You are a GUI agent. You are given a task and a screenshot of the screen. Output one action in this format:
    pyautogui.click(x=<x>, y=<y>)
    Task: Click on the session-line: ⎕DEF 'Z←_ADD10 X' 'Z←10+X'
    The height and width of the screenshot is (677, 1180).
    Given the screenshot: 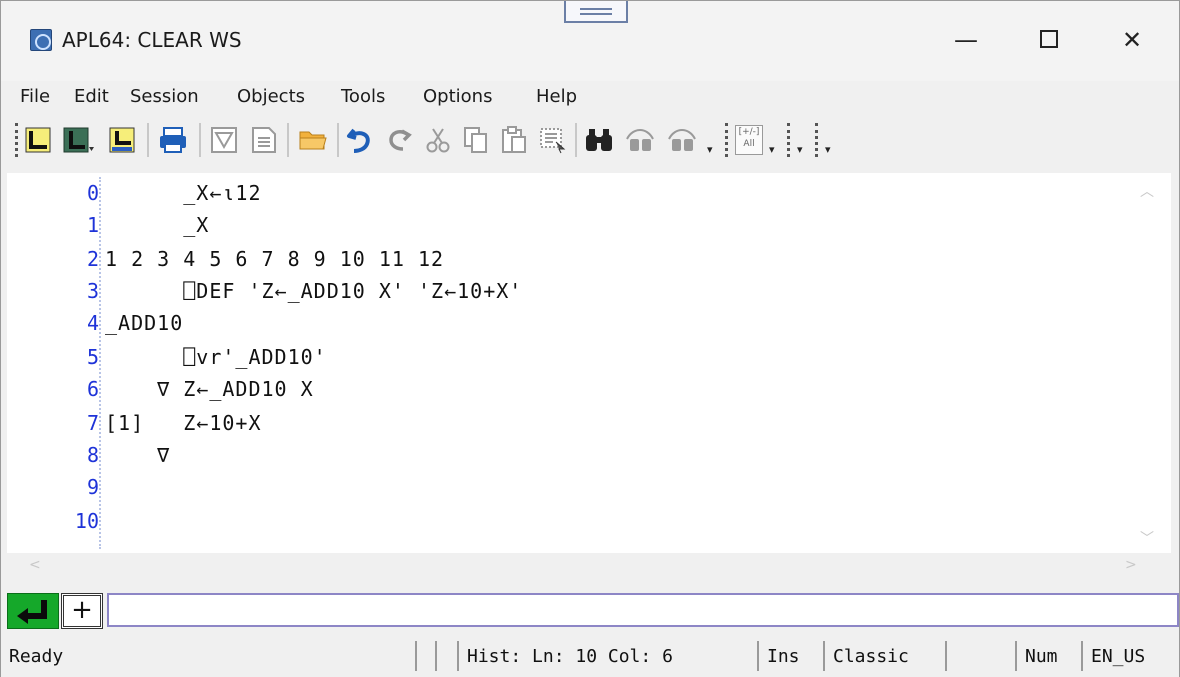 What is the action you would take?
    pyautogui.click(x=313, y=291)
    